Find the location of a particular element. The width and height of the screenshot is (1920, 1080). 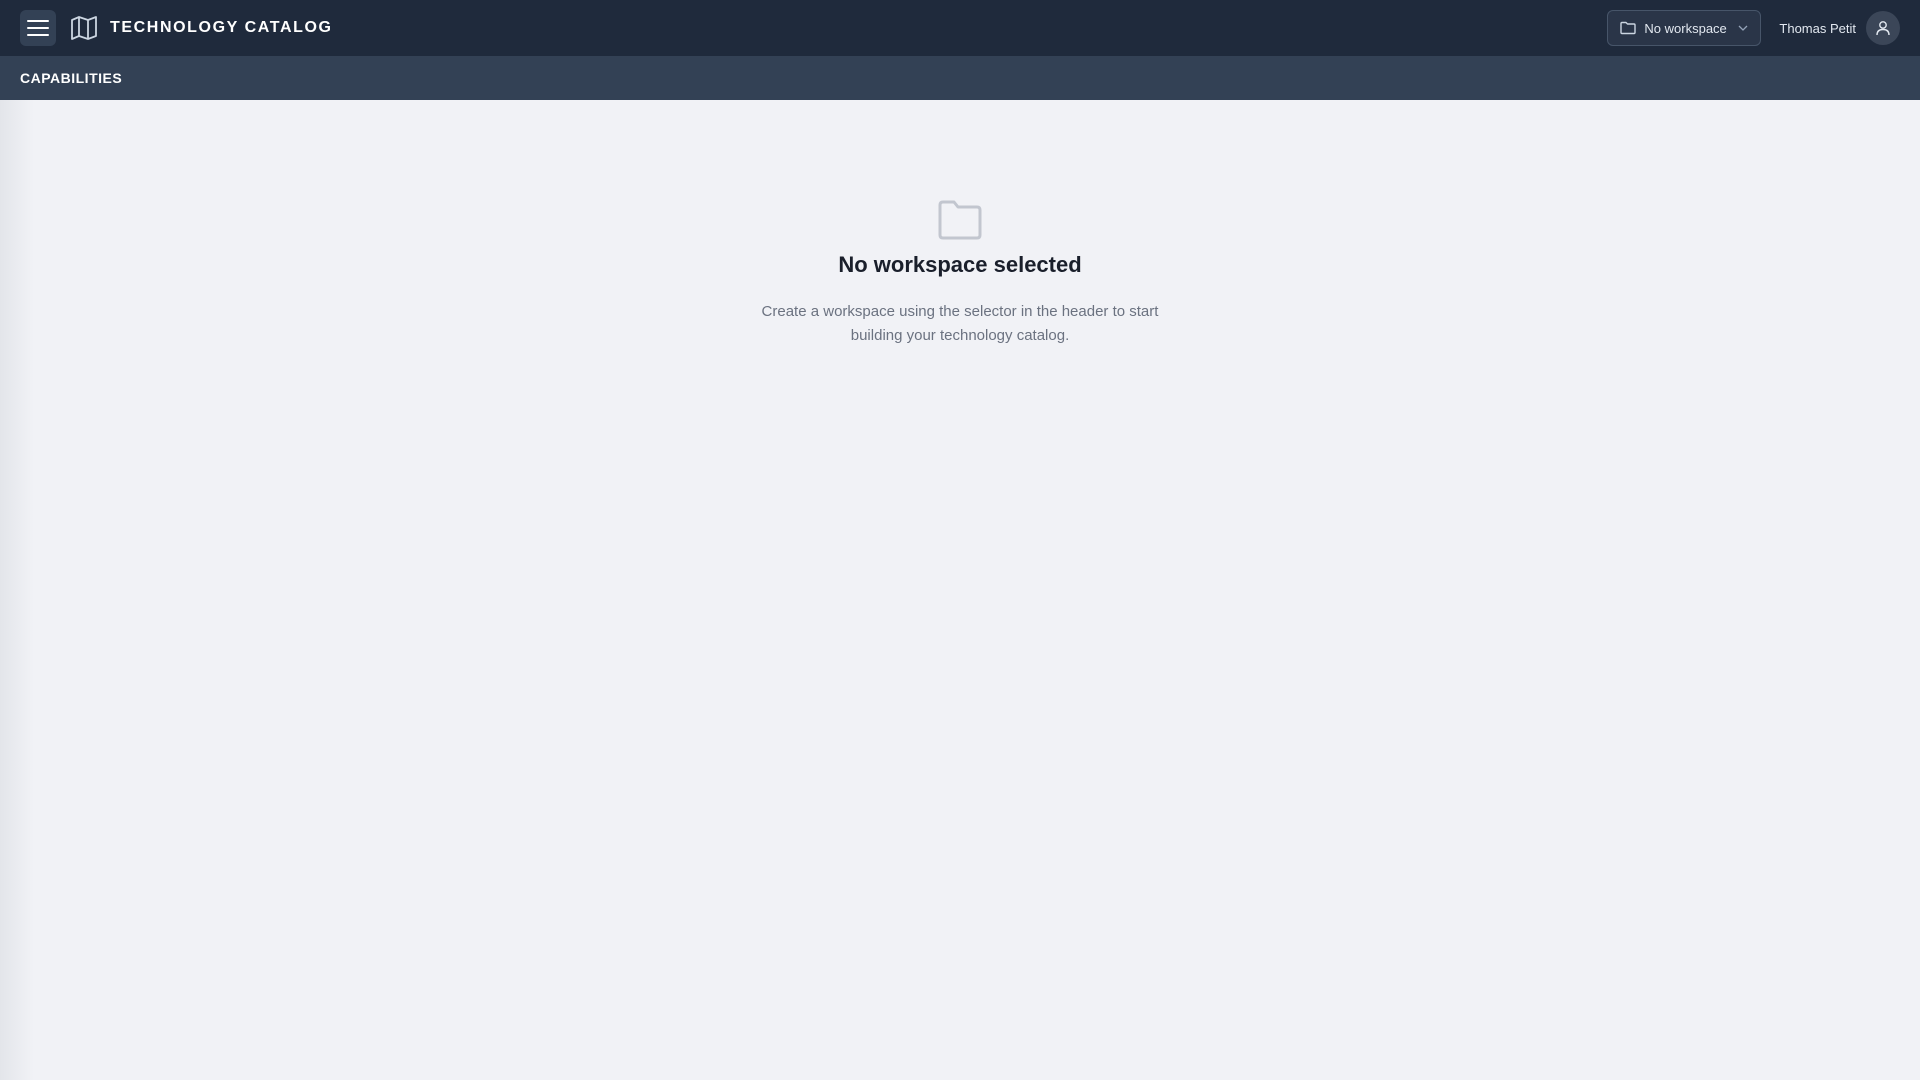

hamburger-menu-icon is located at coordinates (38, 28).